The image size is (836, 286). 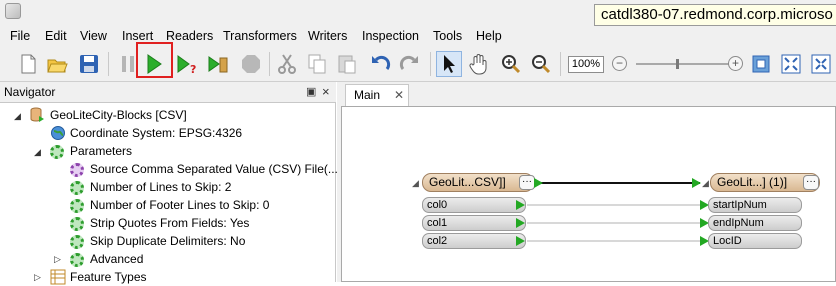 I want to click on reader-attribute: col0, so click(x=474, y=205).